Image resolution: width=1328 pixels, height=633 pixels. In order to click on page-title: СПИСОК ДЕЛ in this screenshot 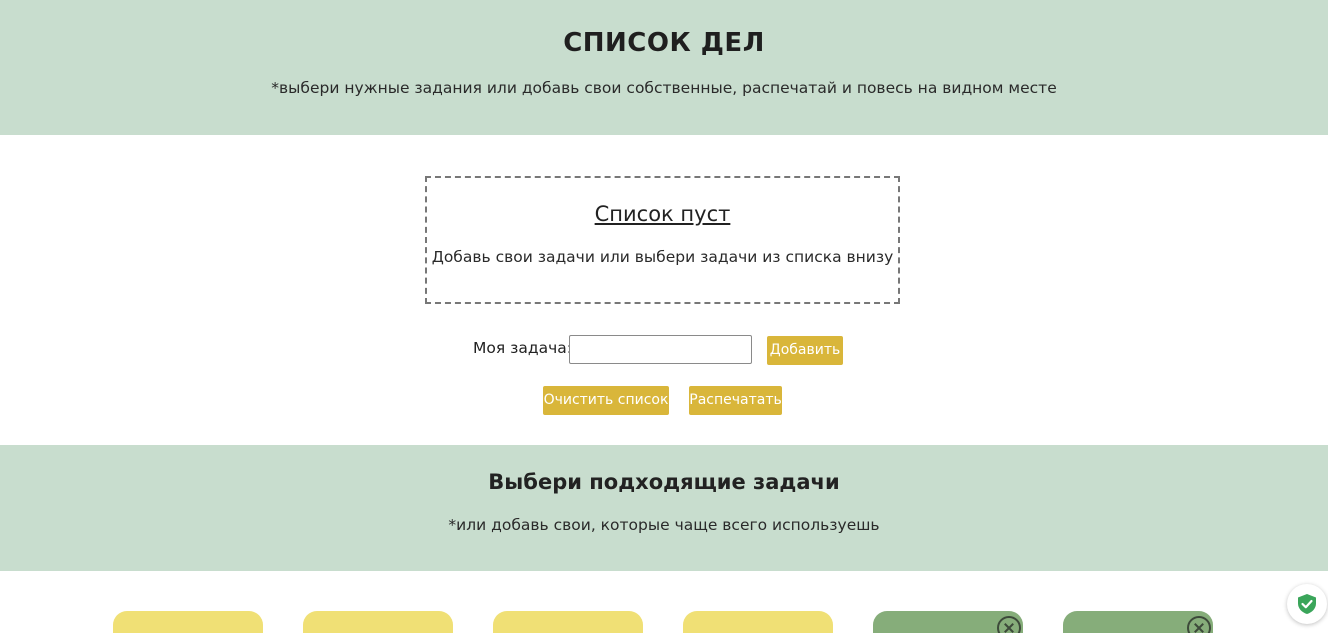, I will do `click(664, 43)`.